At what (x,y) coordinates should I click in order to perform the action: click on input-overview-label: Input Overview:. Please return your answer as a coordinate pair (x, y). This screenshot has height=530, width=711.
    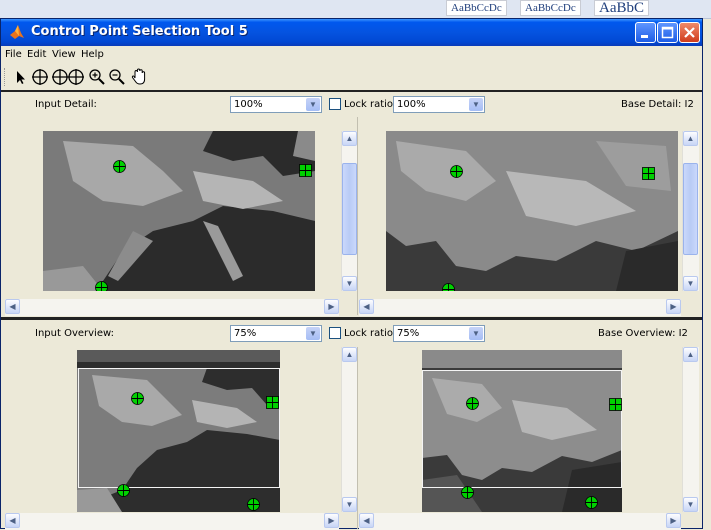
    Looking at the image, I should click on (74, 333).